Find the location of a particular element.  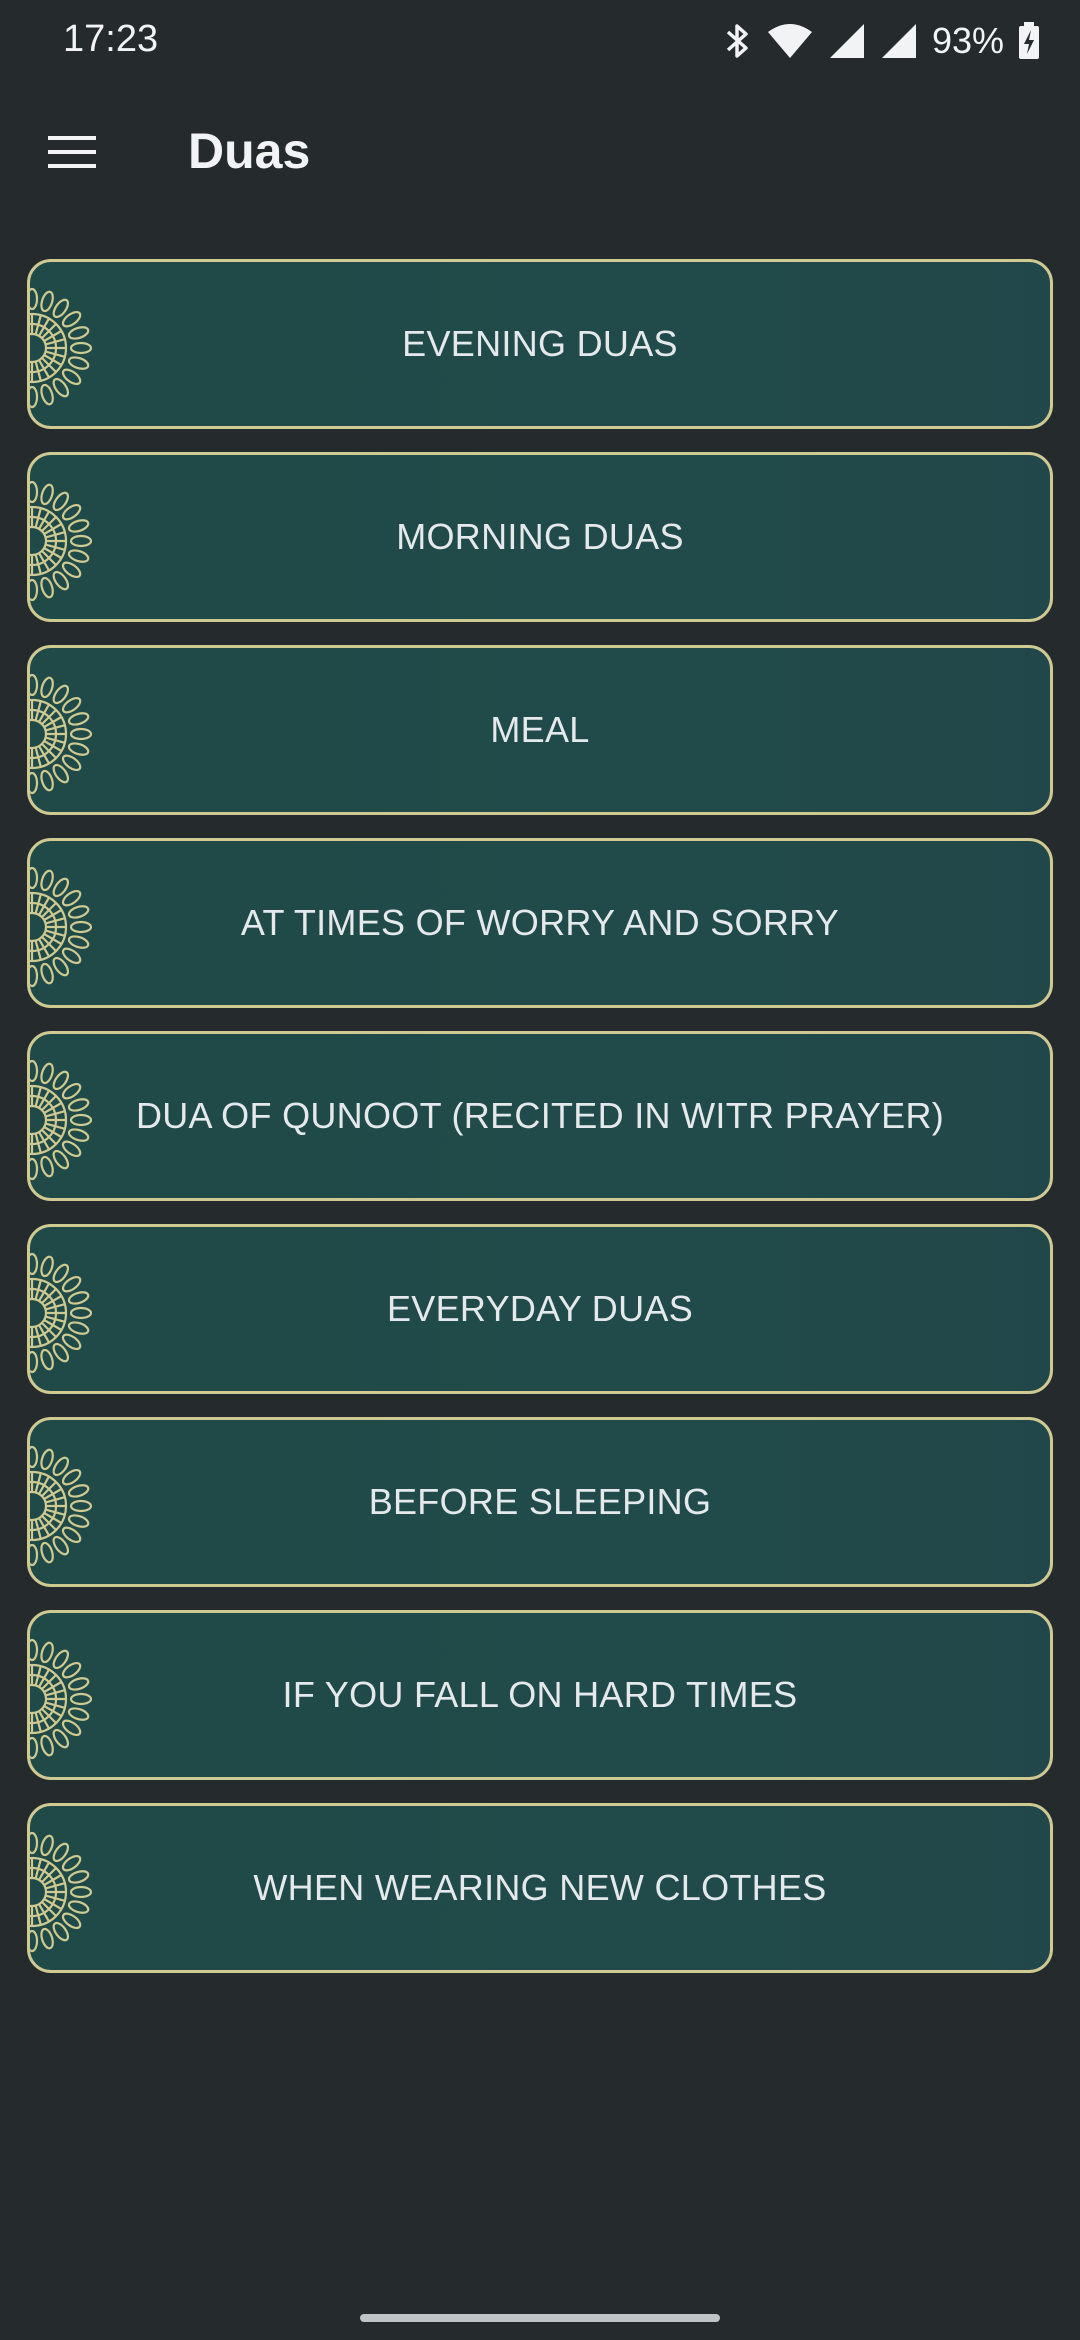

dua-item-label: AT TIMES OF WORRY AND SORRY is located at coordinates (540, 922).